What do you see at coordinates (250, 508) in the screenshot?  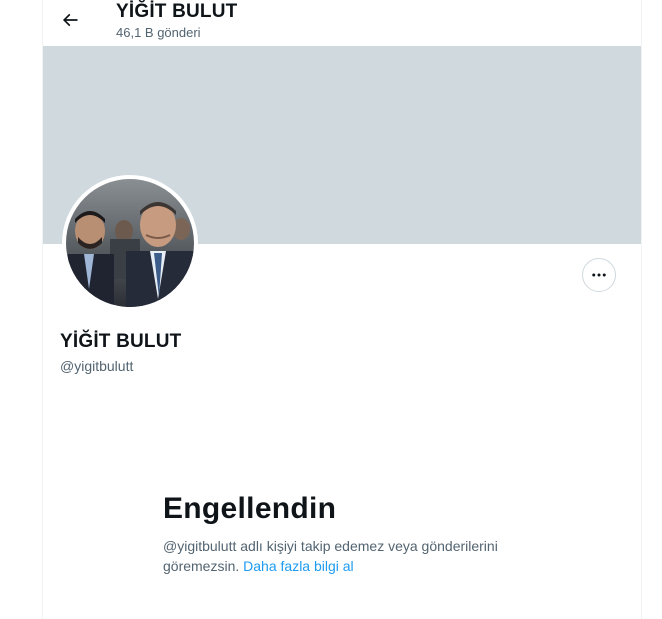 I see `blocked-title: Engellendin` at bounding box center [250, 508].